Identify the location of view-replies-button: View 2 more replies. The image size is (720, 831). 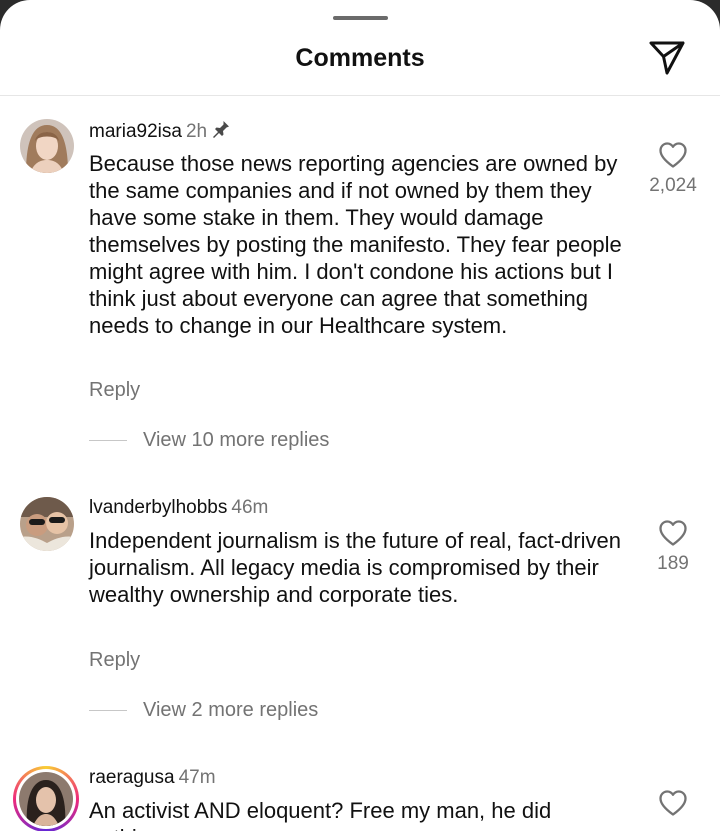
(203, 710).